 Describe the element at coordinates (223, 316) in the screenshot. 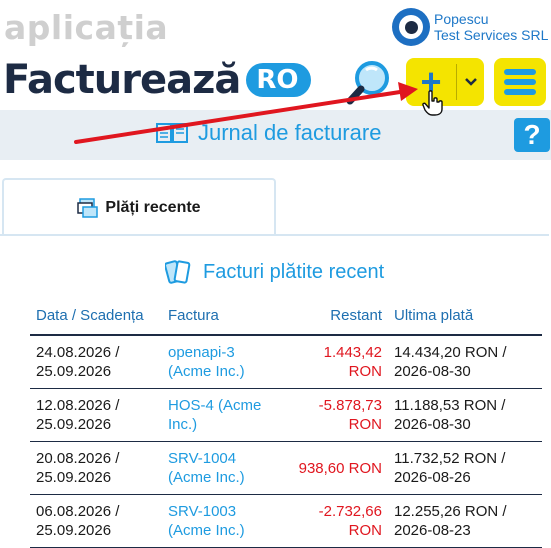

I see `column-header-invoice: Factura` at that location.